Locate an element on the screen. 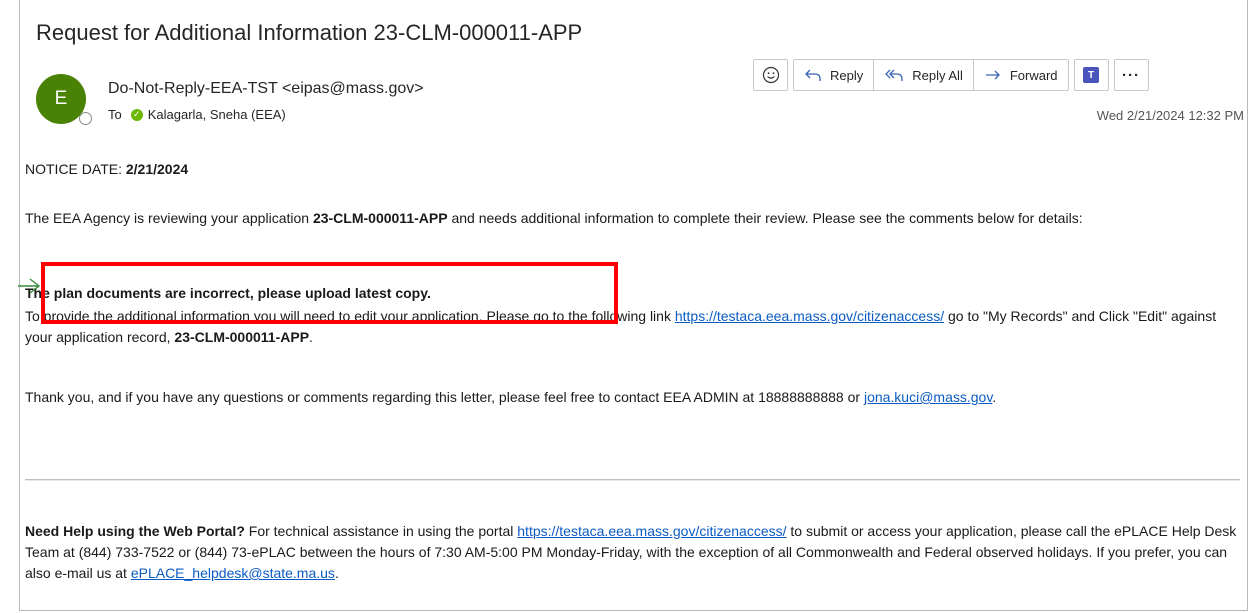 The height and width of the screenshot is (613, 1250). application-id-2: 23-CLM-000011-APP is located at coordinates (242, 337).